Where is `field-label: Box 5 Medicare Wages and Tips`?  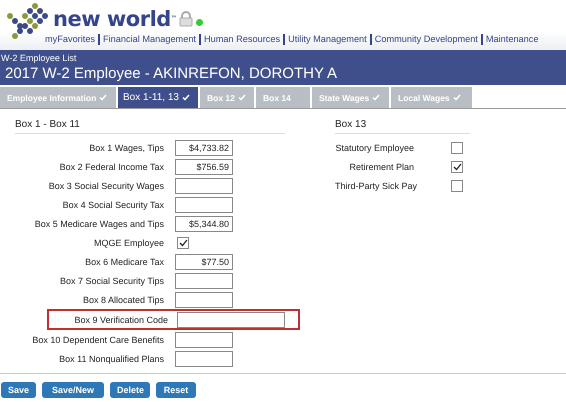 field-label: Box 5 Medicare Wages and Tips is located at coordinates (99, 223).